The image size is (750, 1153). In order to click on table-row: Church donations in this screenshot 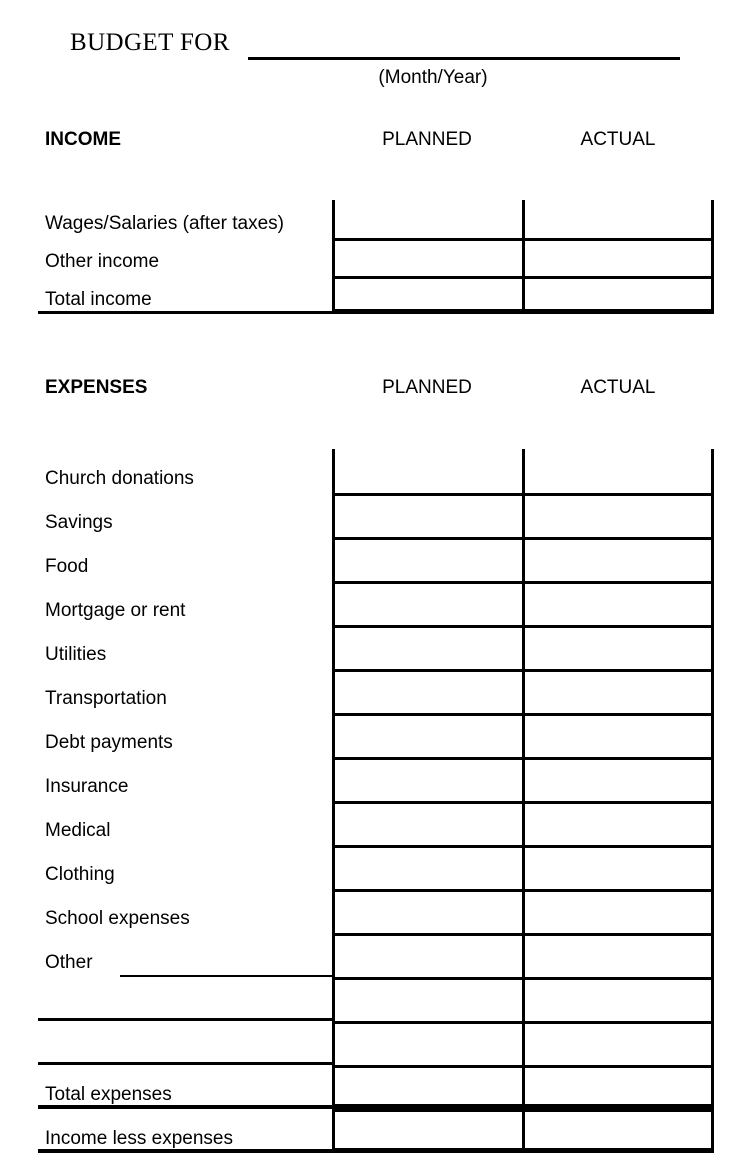, I will do `click(375, 471)`.